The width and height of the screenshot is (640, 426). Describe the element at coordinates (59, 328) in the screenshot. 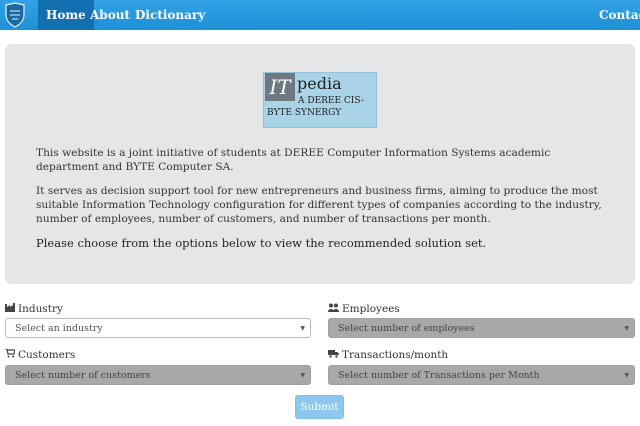

I see `industry-select-value: Select an industry` at that location.